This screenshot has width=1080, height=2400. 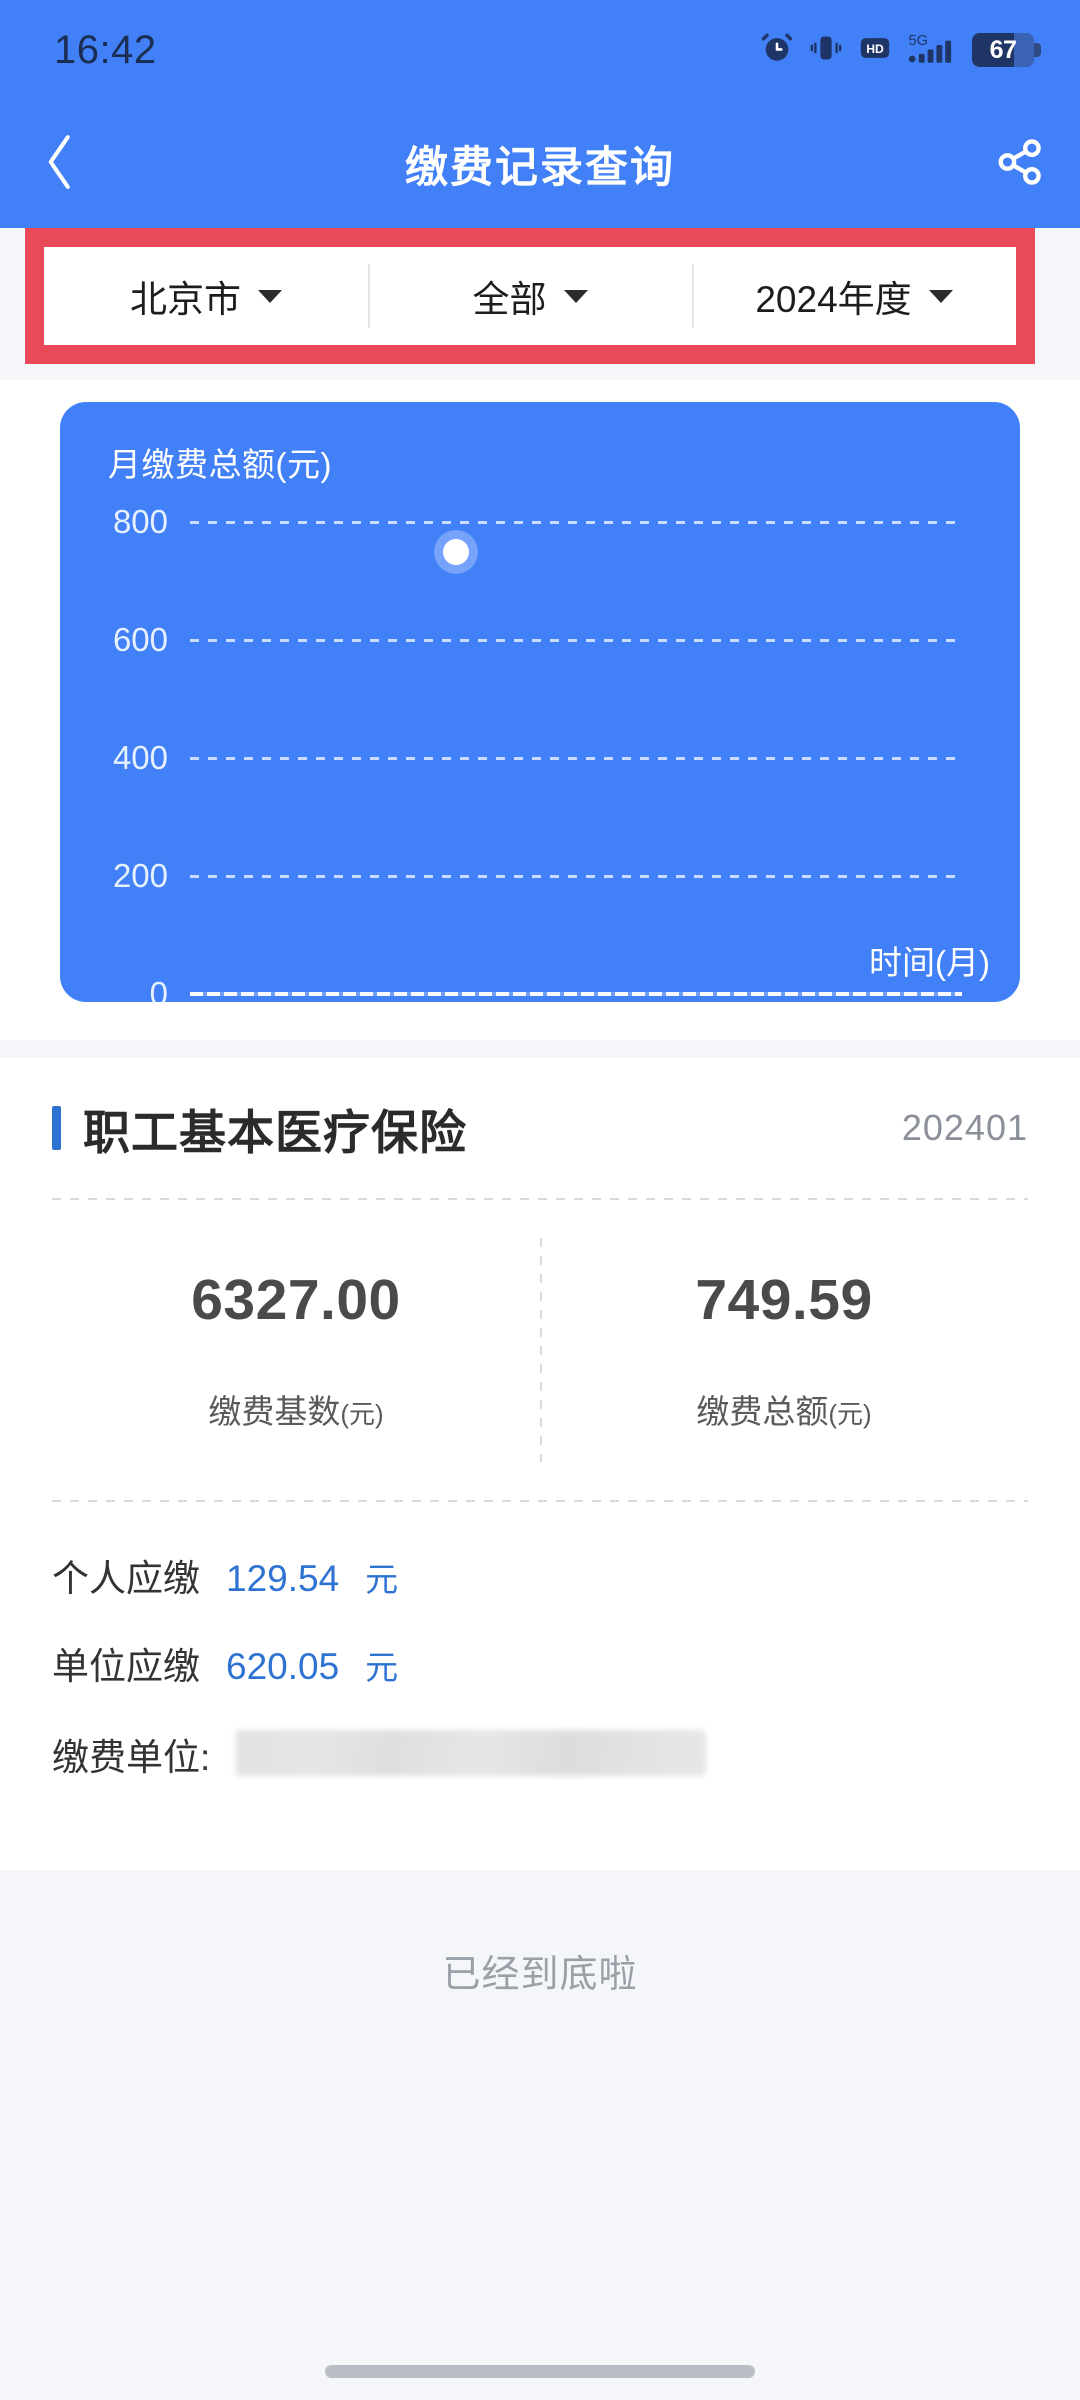 I want to click on alarm-clock-icon, so click(x=777, y=50).